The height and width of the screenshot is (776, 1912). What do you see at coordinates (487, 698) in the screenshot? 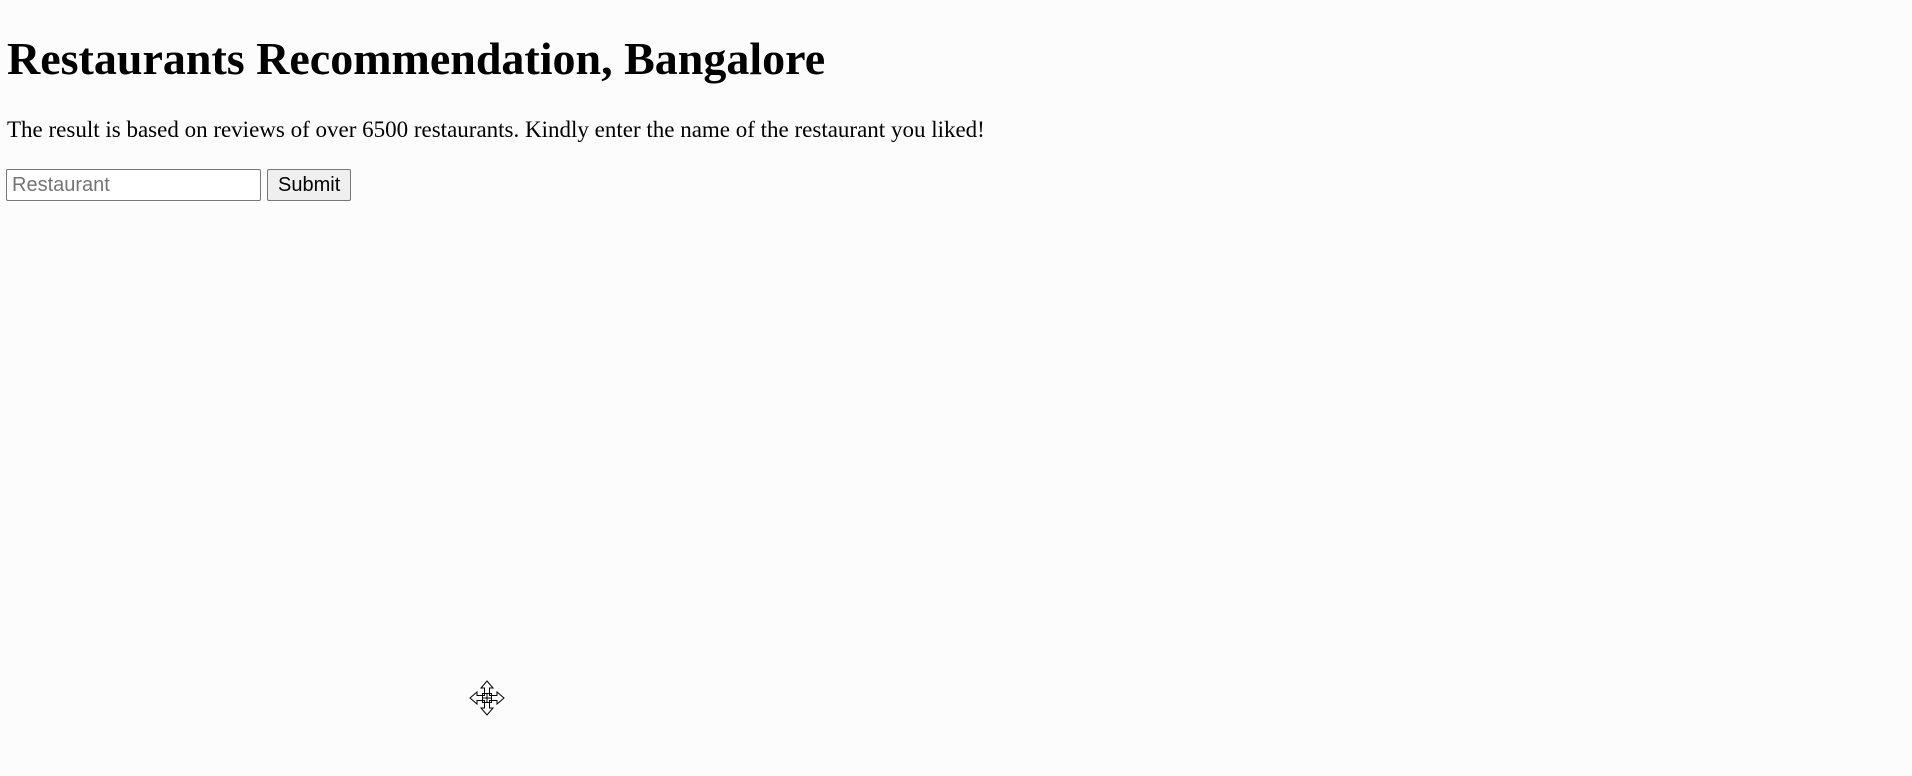
I see `move-cursor-icon` at bounding box center [487, 698].